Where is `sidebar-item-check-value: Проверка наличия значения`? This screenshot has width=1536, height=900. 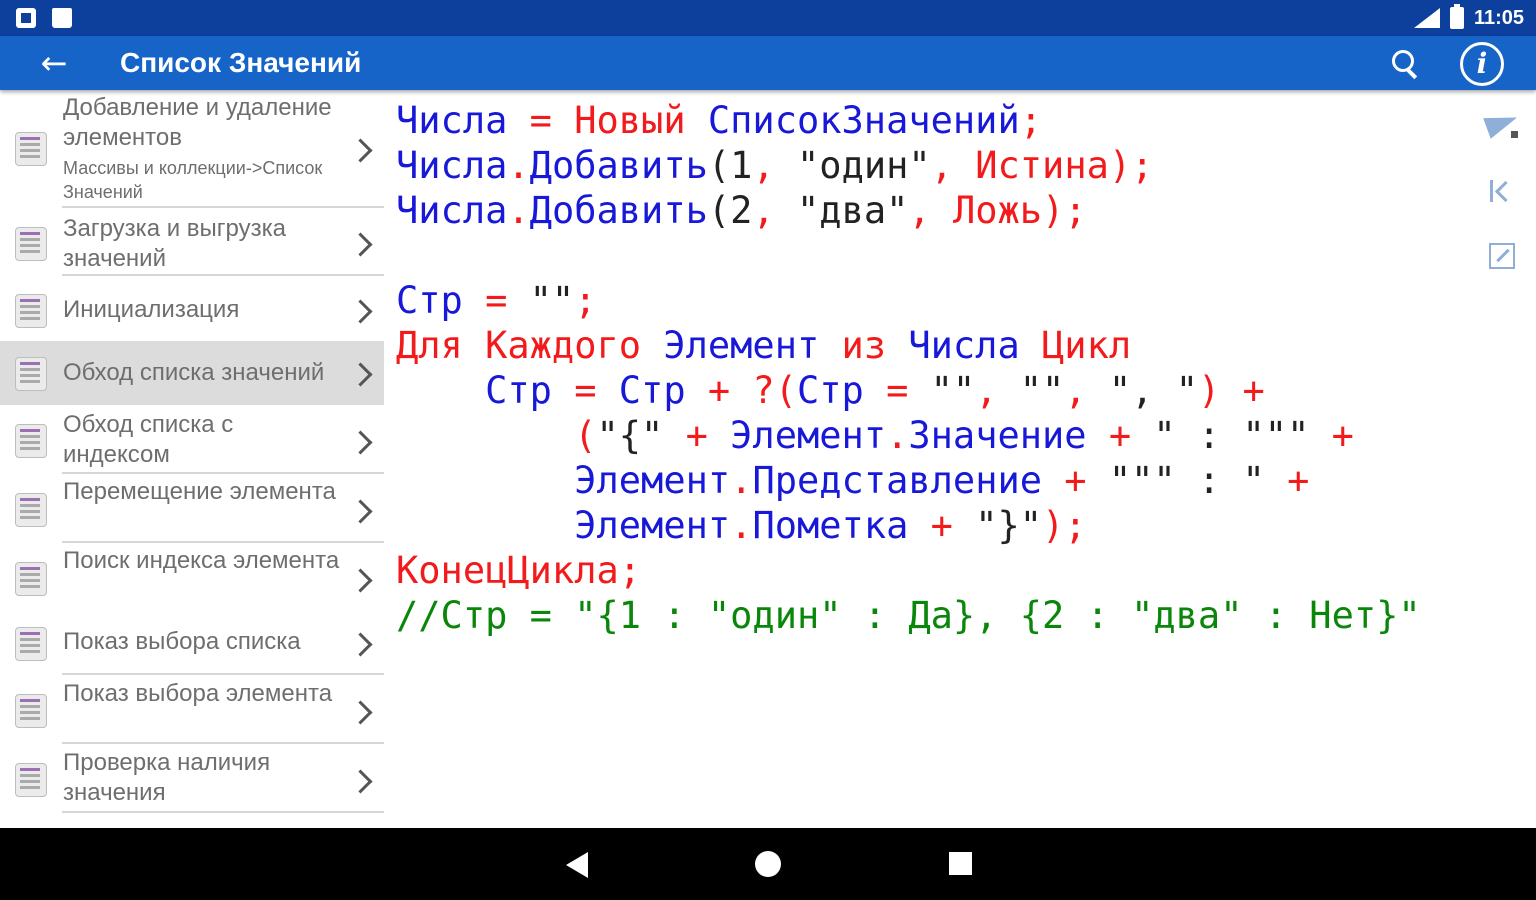 sidebar-item-check-value: Проверка наличия значения is located at coordinates (192, 779).